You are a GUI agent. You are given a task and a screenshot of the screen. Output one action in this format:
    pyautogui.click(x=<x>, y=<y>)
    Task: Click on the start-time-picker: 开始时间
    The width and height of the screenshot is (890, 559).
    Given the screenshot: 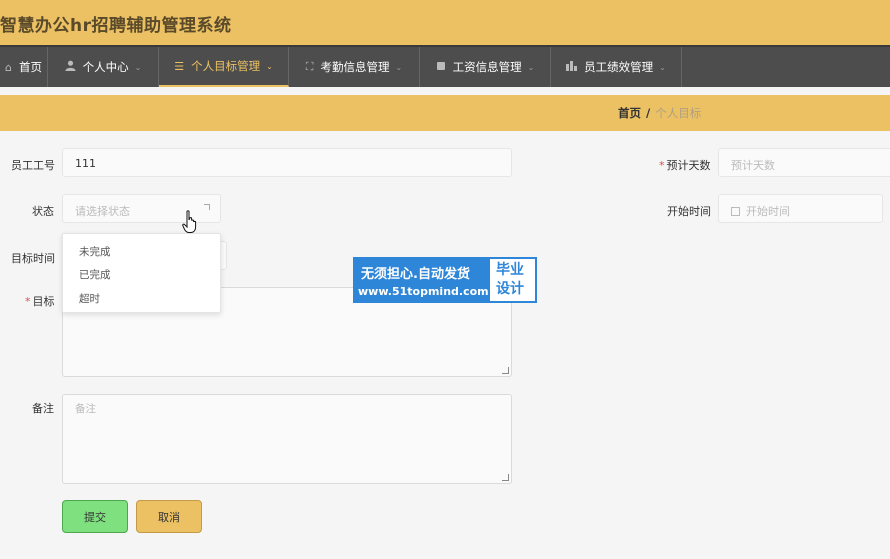 What is the action you would take?
    pyautogui.click(x=800, y=208)
    